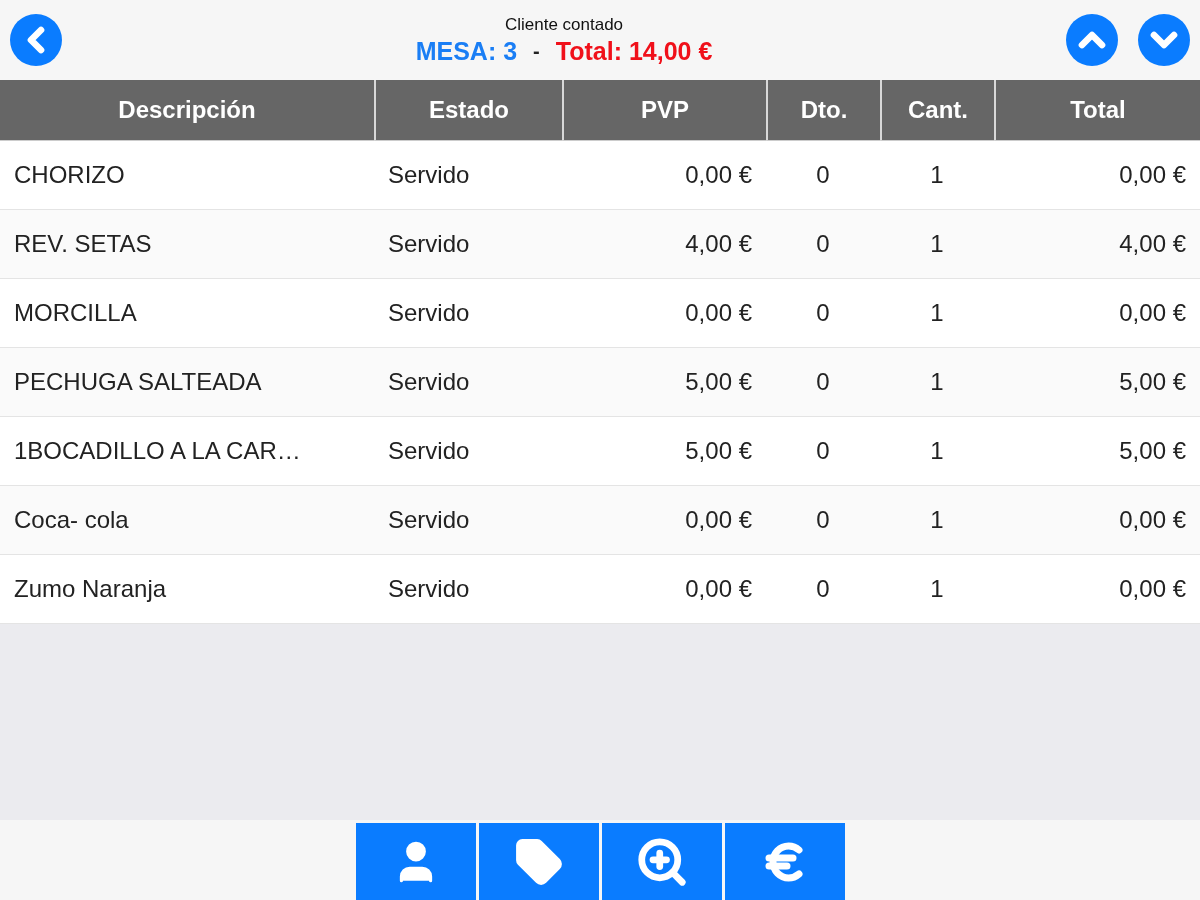  Describe the element at coordinates (187, 589) in the screenshot. I see `description-cell: Zumo Naranja` at that location.